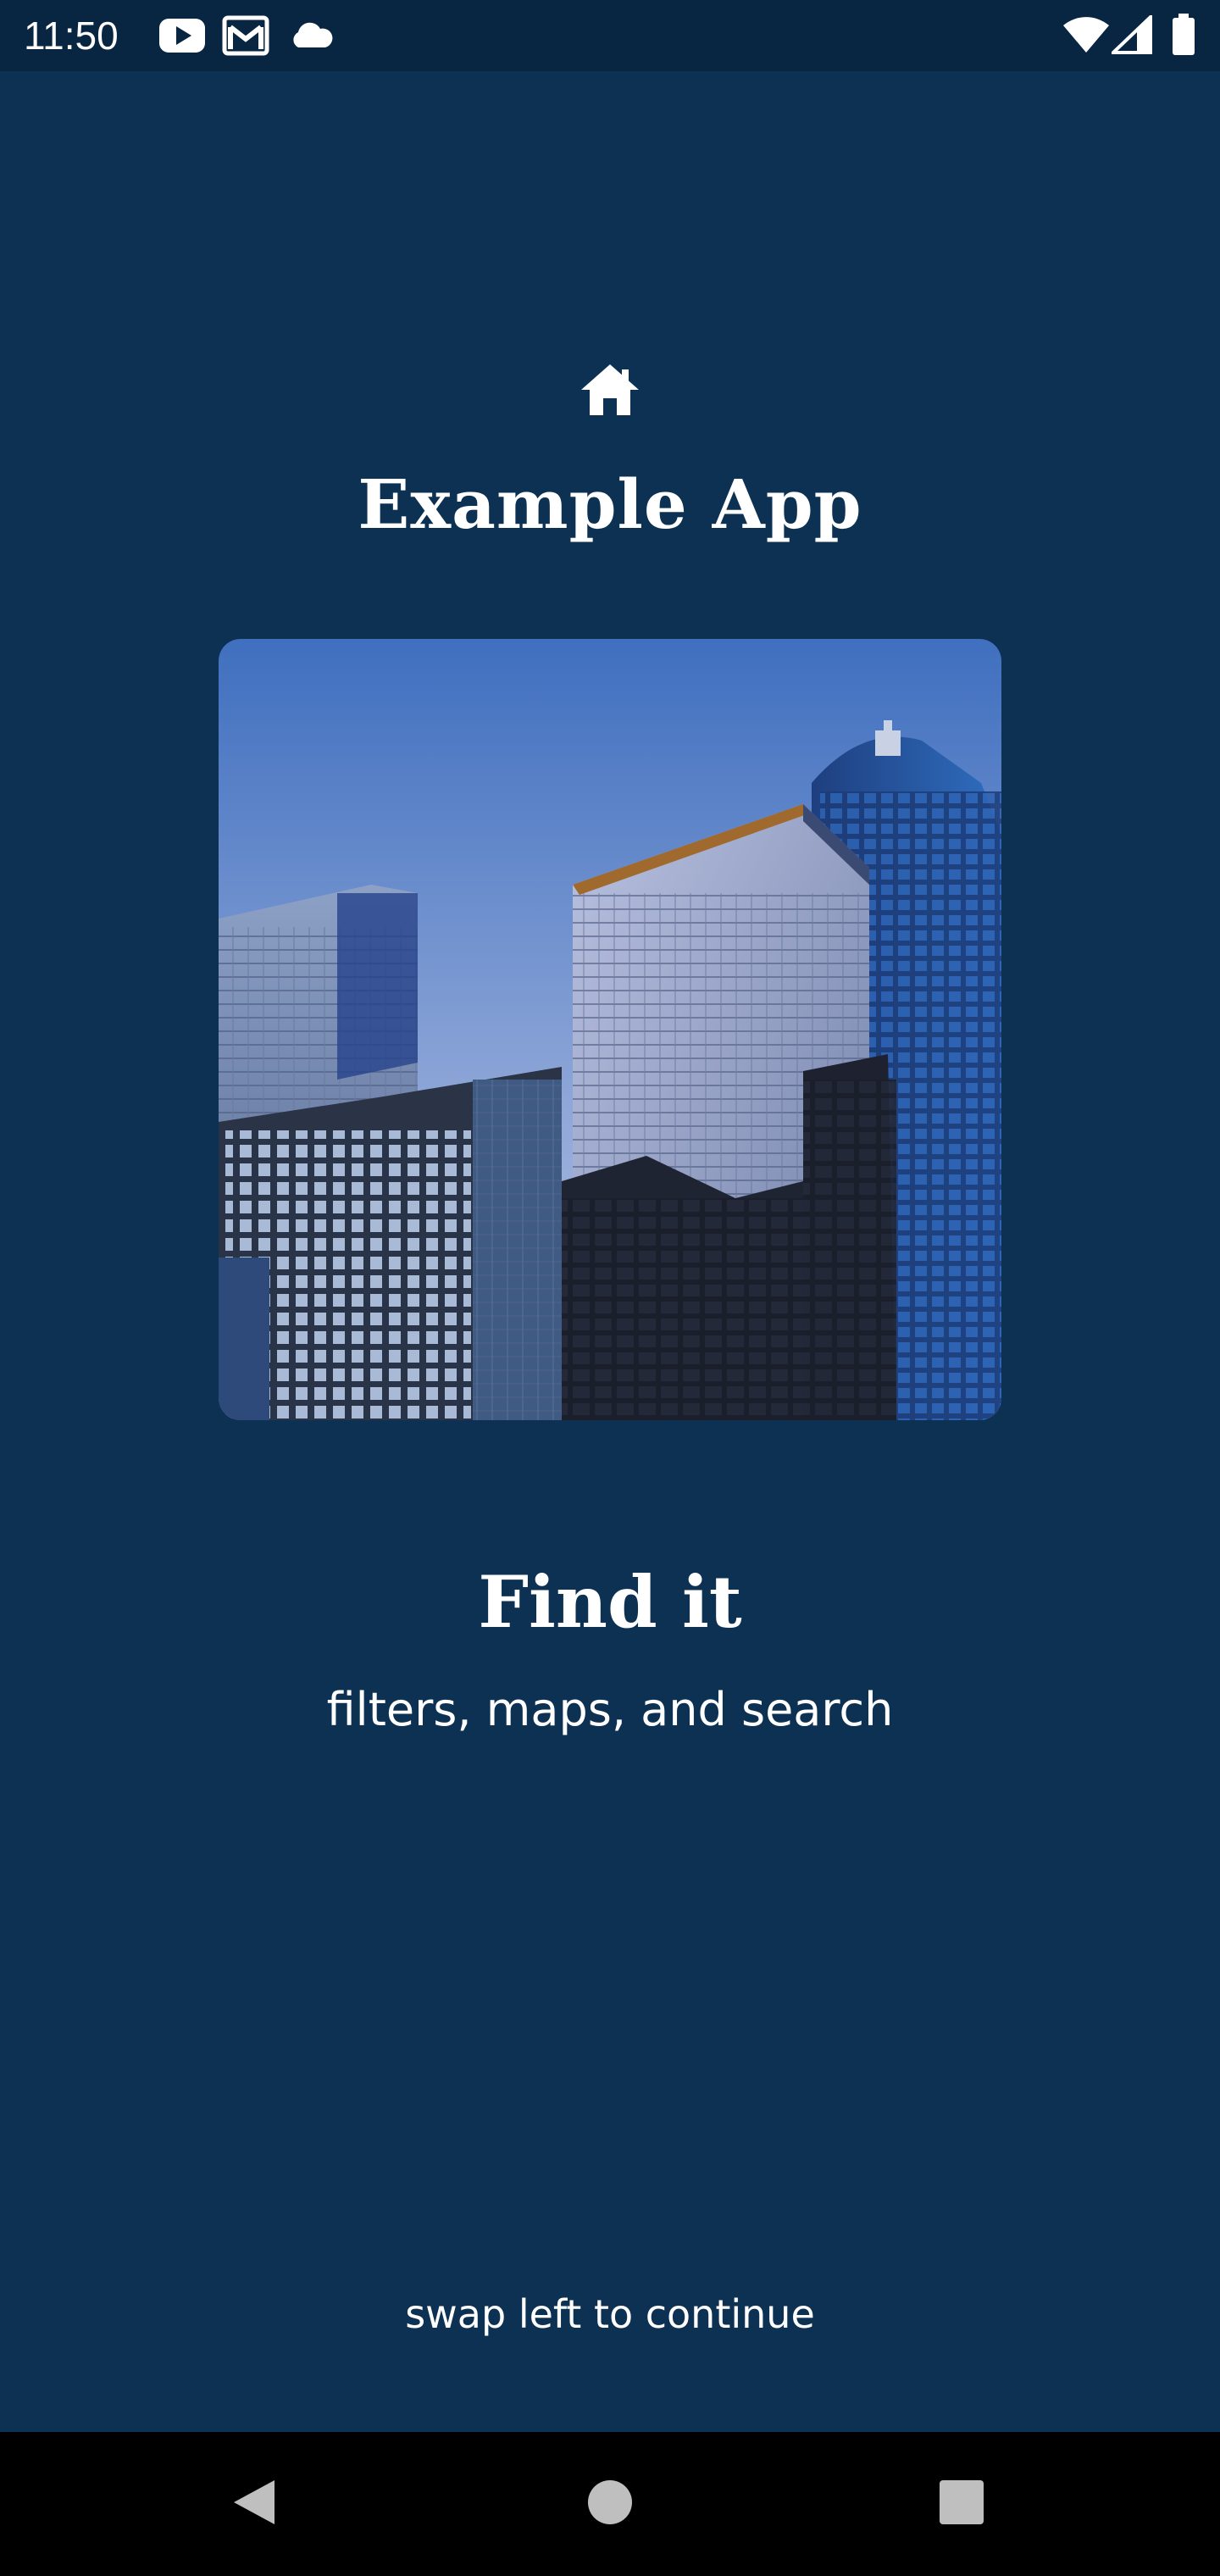  What do you see at coordinates (71, 36) in the screenshot?
I see `status-time: 11:50` at bounding box center [71, 36].